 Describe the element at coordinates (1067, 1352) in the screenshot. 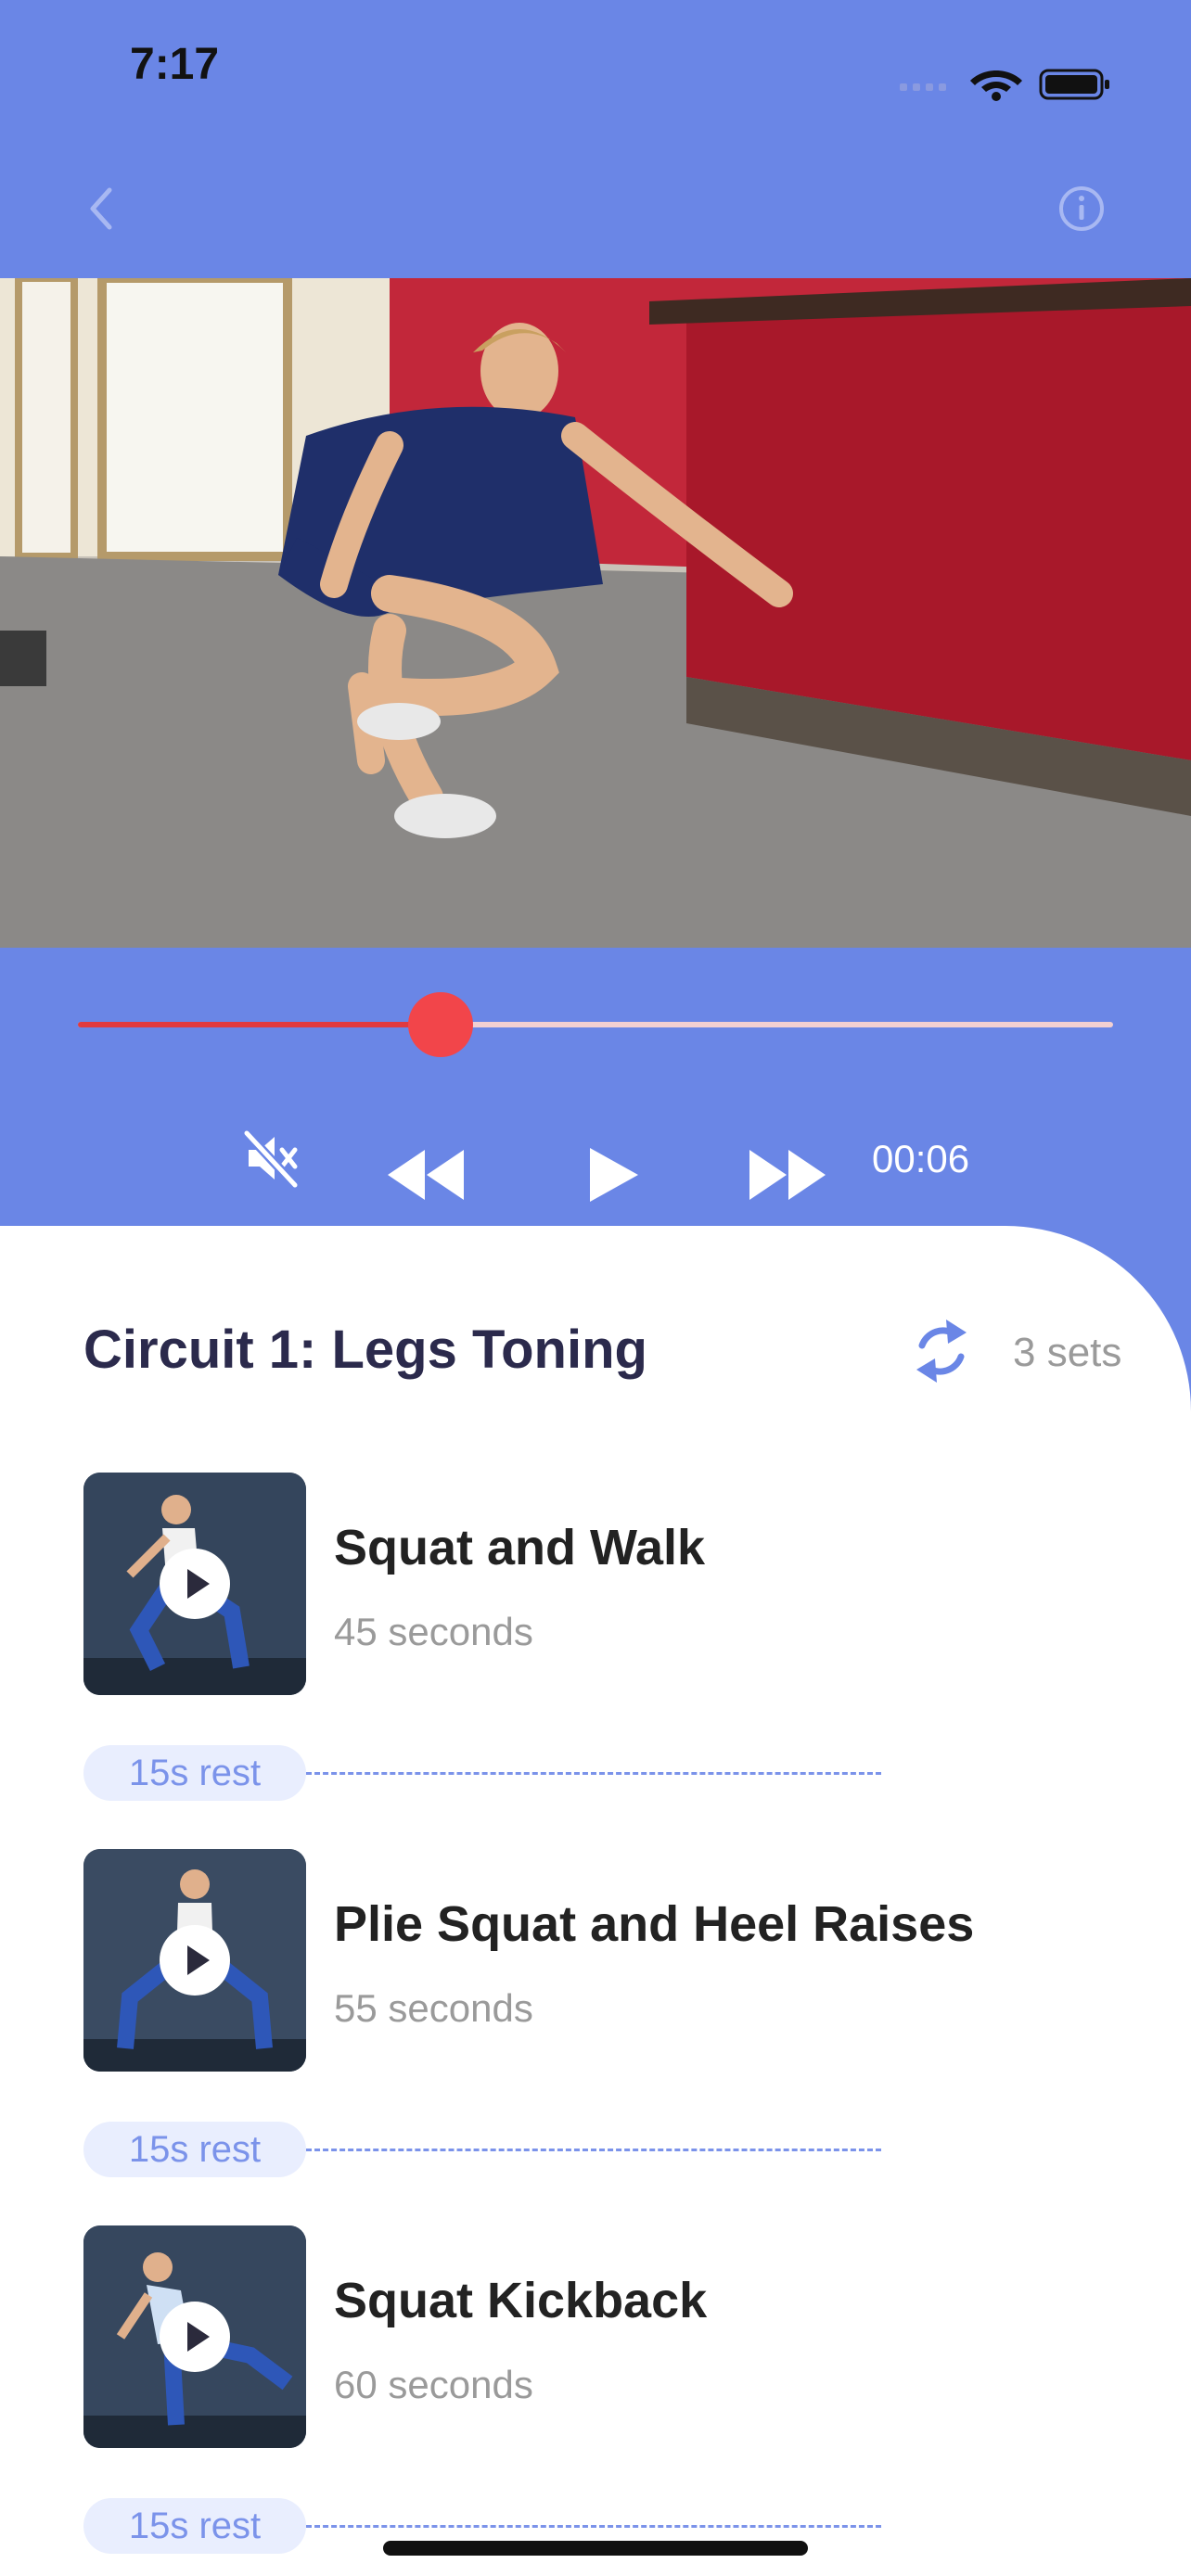

I see `sets-count: 3 sets` at that location.